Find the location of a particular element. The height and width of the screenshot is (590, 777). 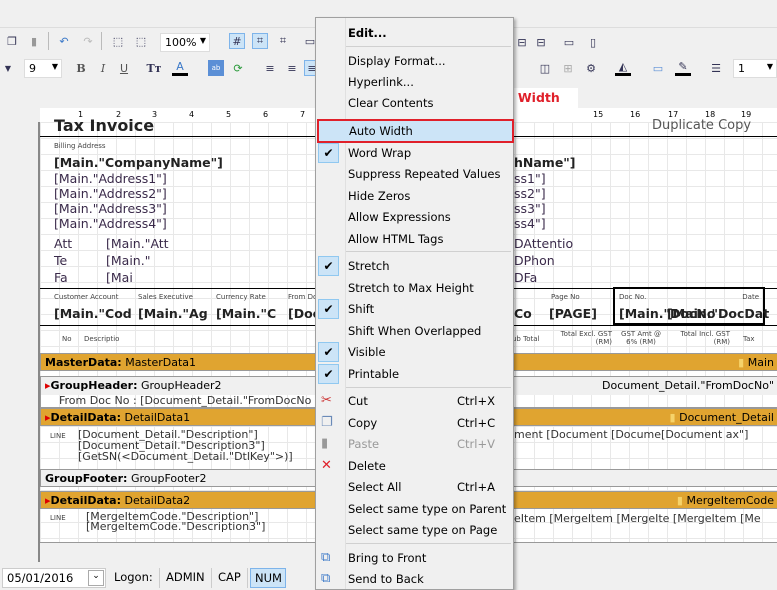

header-label: Sales Executive is located at coordinates (165, 297).